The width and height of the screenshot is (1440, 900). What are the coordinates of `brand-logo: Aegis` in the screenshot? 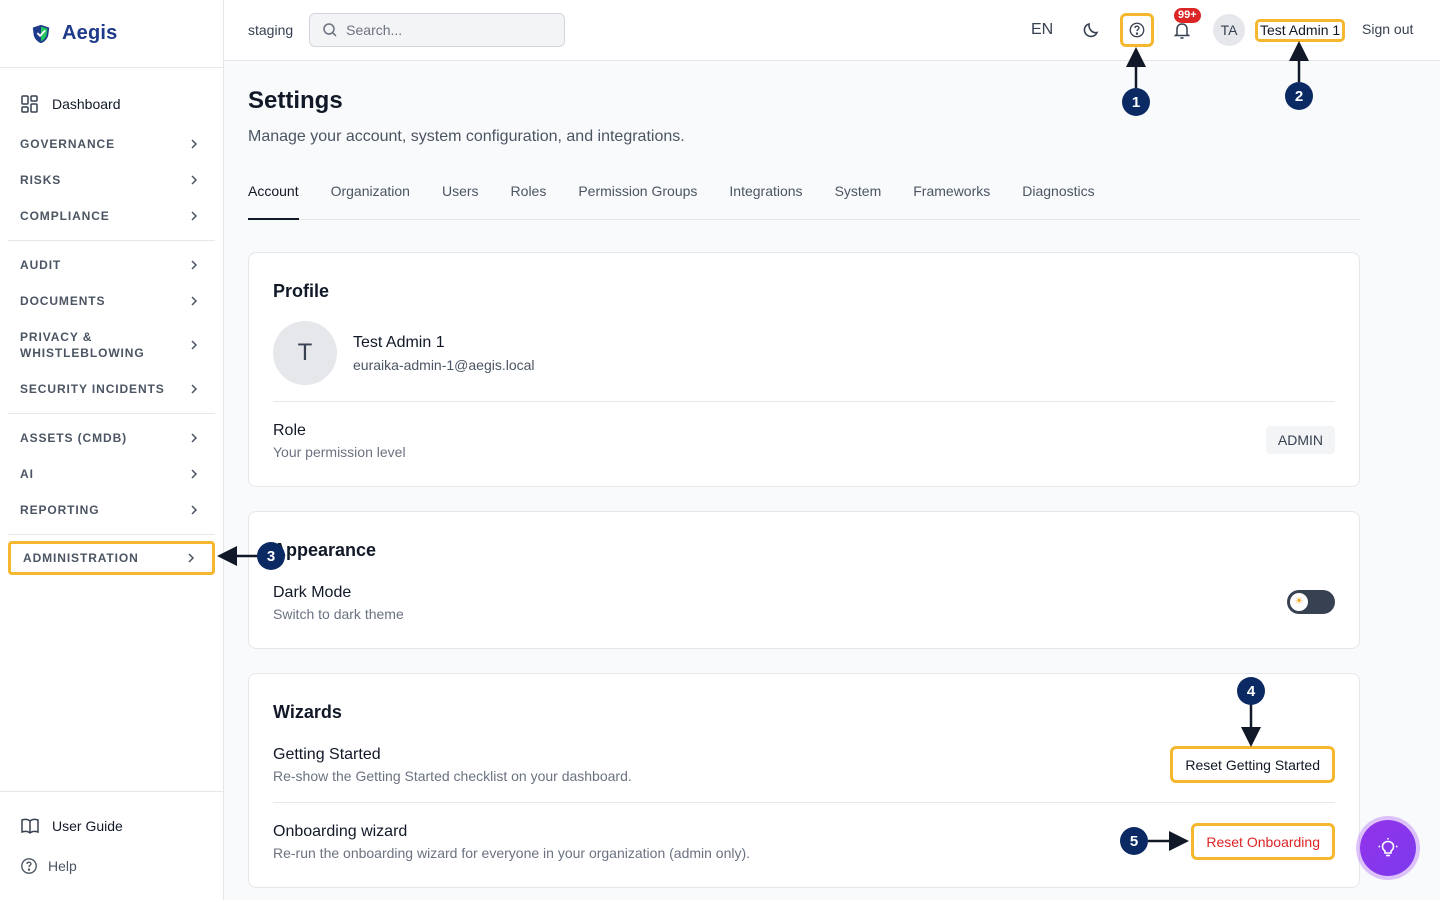 It's located at (111, 34).